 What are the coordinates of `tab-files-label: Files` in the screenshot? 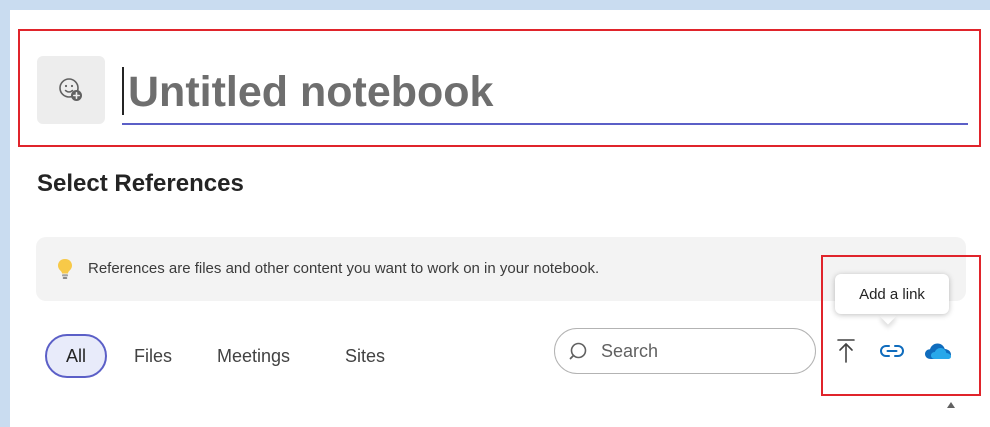 It's located at (153, 355).